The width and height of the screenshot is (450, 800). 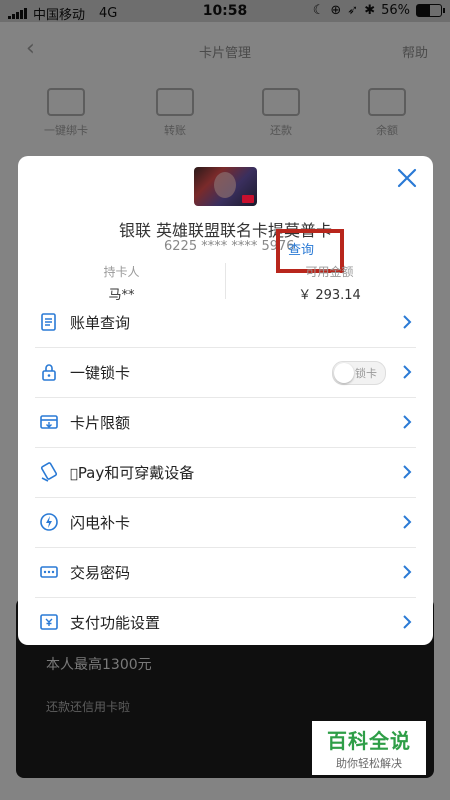 I want to click on watermark: 百科全说 助你轻松解决, so click(x=369, y=748).